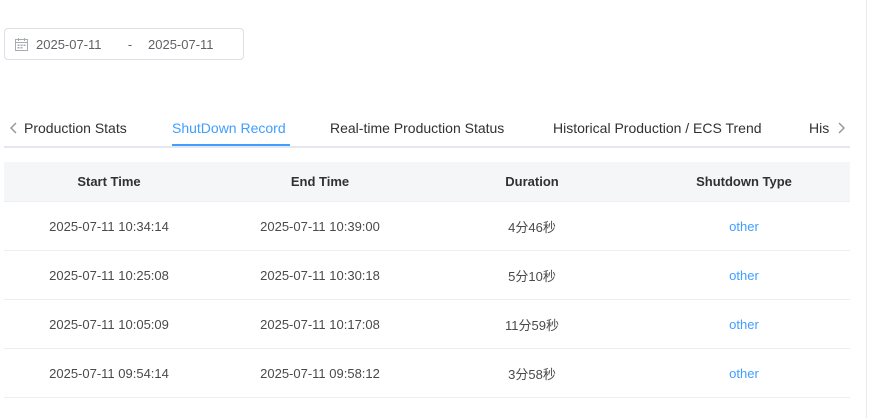 The height and width of the screenshot is (418, 872). Describe the element at coordinates (866, 209) in the screenshot. I see `panel-divider` at that location.